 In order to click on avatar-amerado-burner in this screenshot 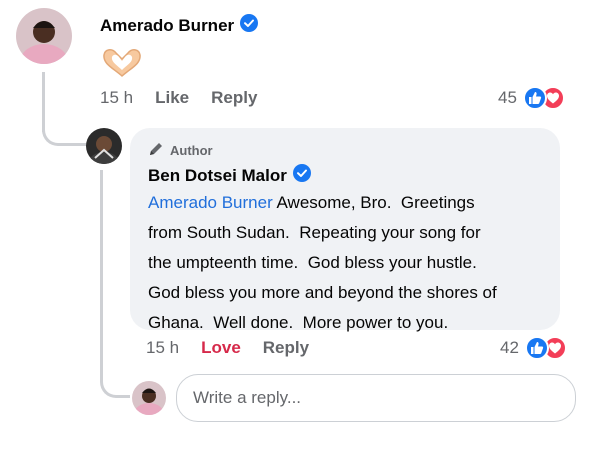, I will do `click(44, 36)`.